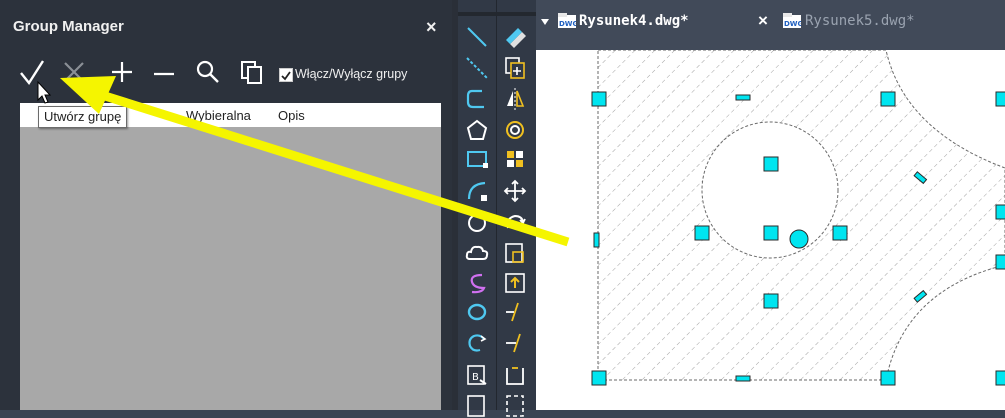 The image size is (1005, 418). I want to click on panel-title-bar: Group Manager ×, so click(226, 21).